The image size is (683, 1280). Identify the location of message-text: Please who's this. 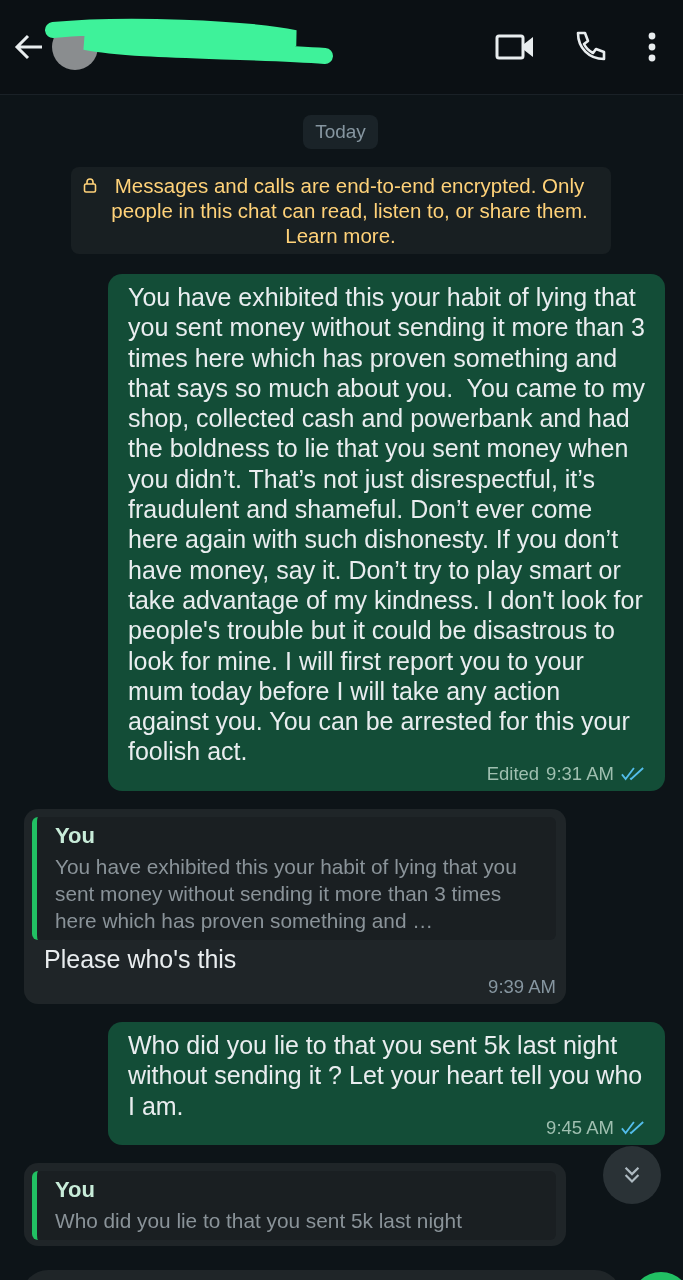
(140, 959).